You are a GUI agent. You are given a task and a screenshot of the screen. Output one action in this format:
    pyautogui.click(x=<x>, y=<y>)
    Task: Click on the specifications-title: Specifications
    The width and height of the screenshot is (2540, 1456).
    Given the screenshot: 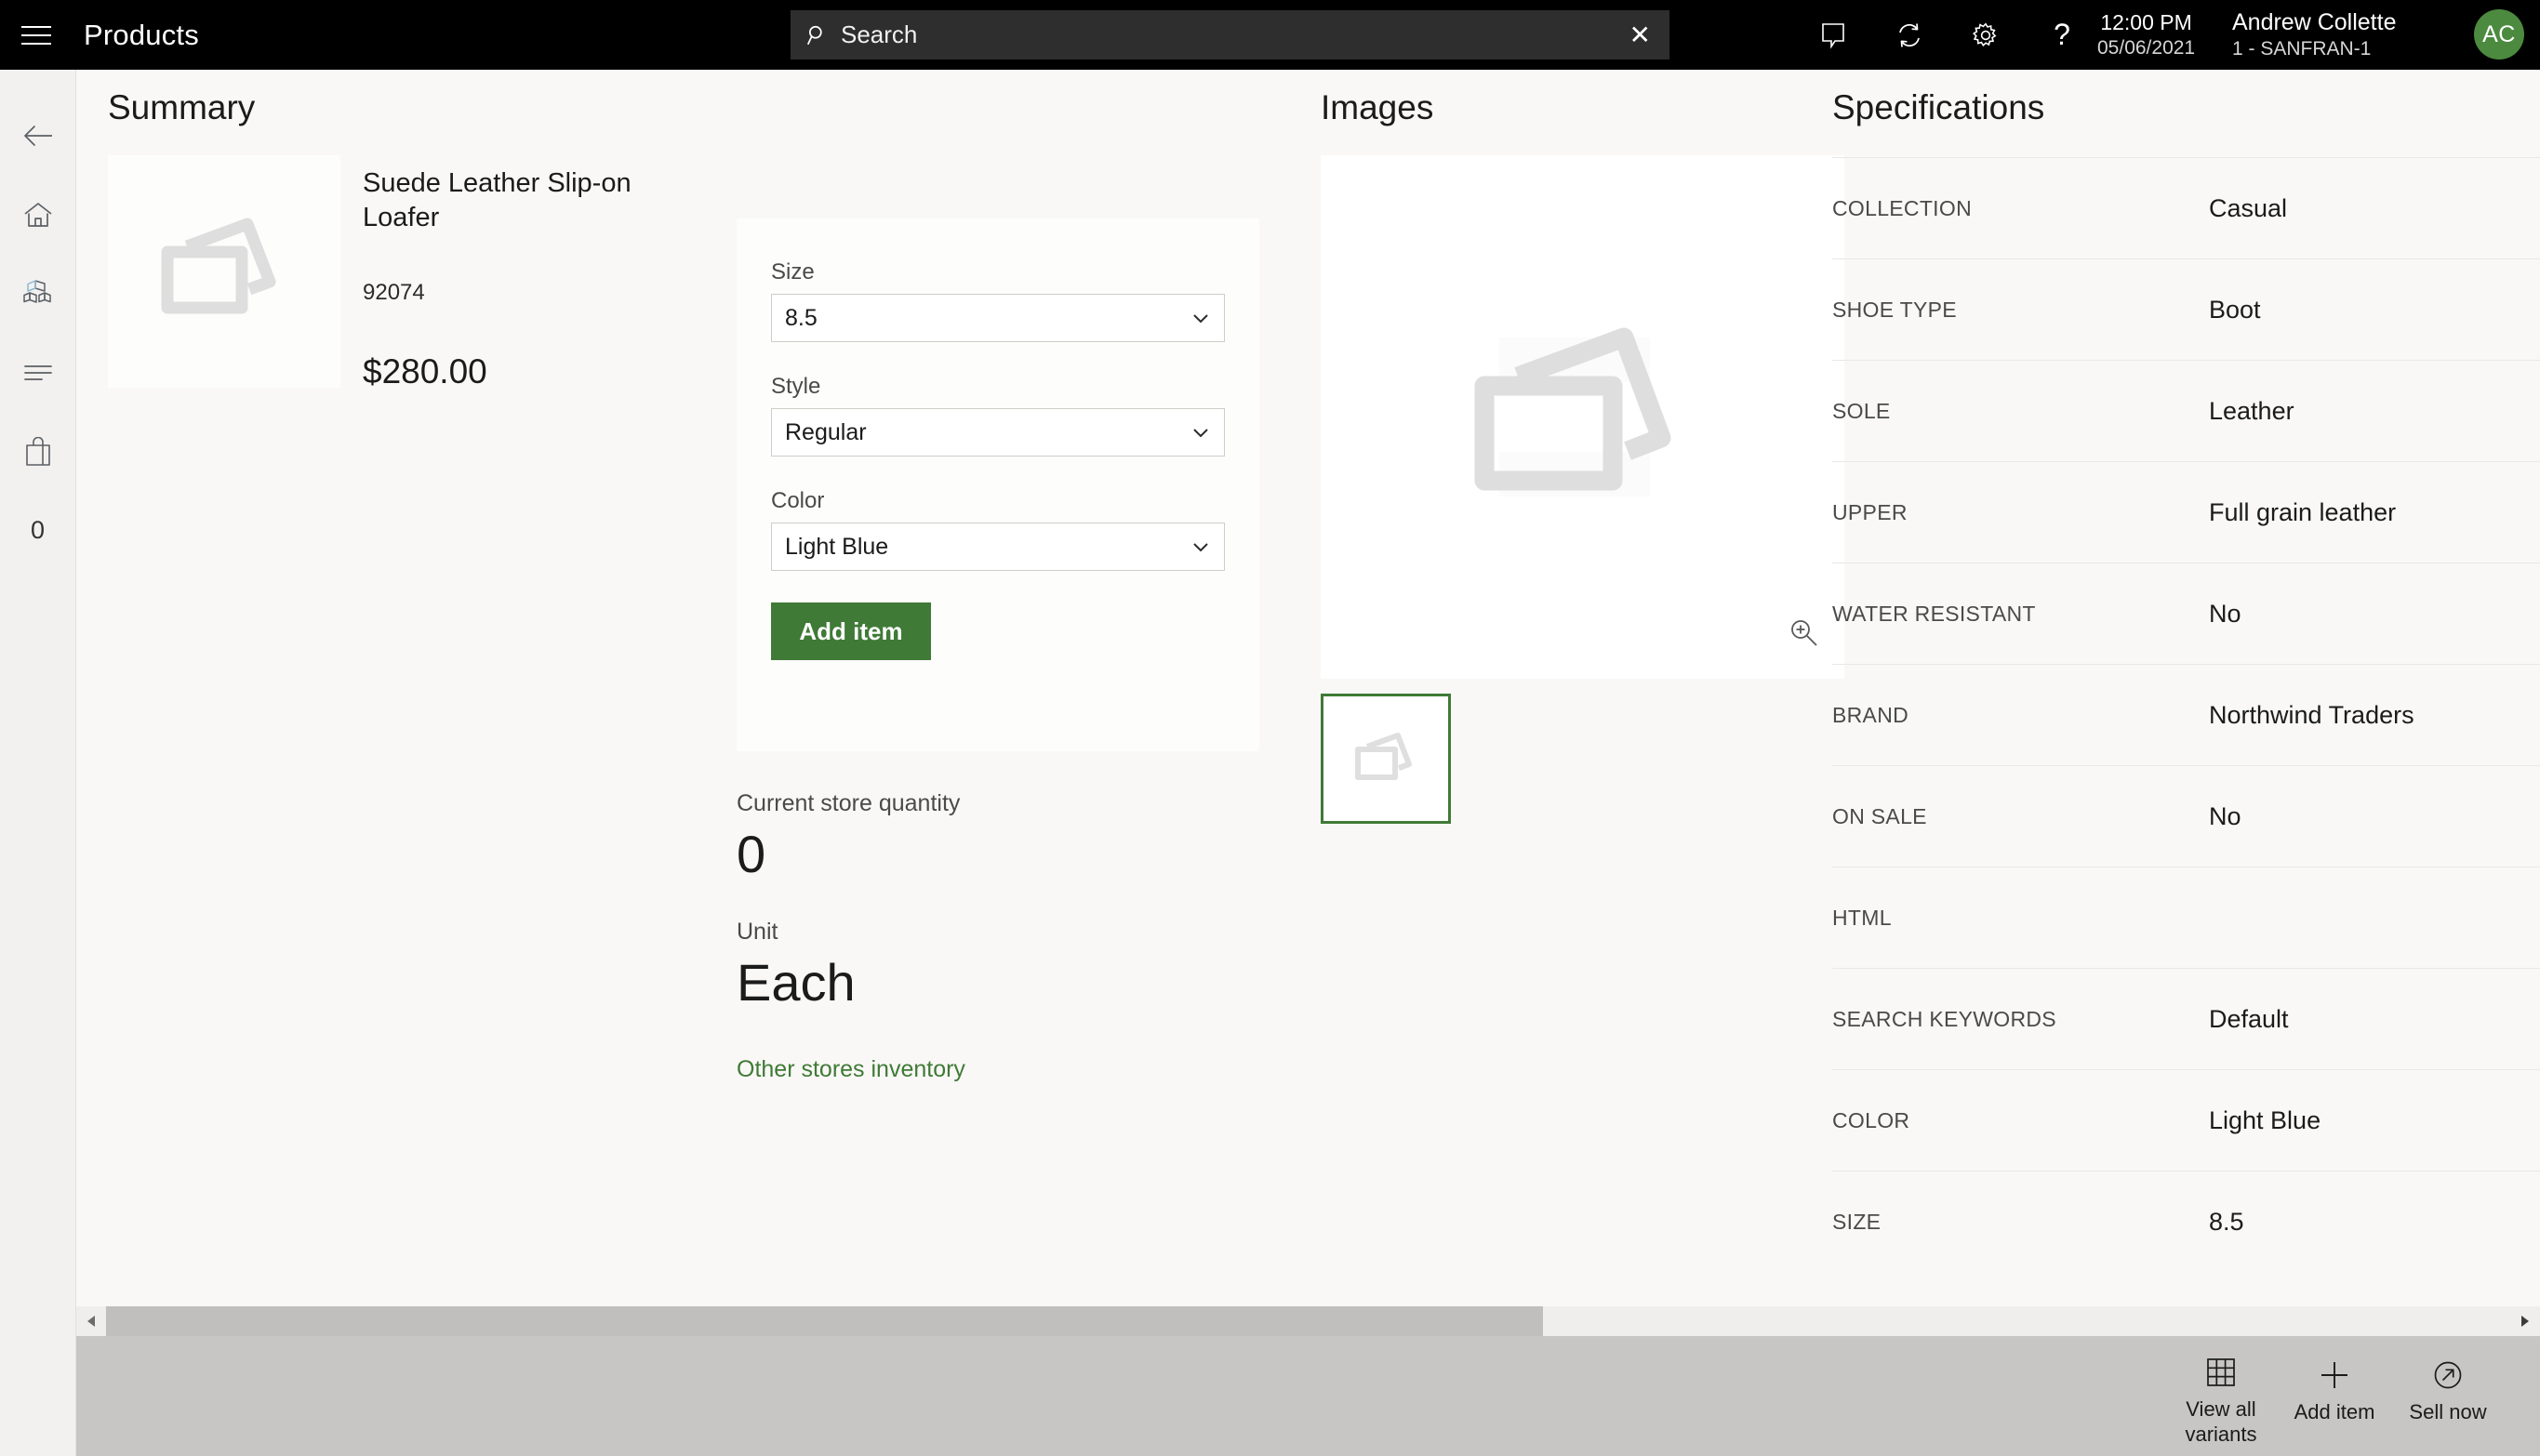 What is the action you would take?
    pyautogui.click(x=1939, y=107)
    